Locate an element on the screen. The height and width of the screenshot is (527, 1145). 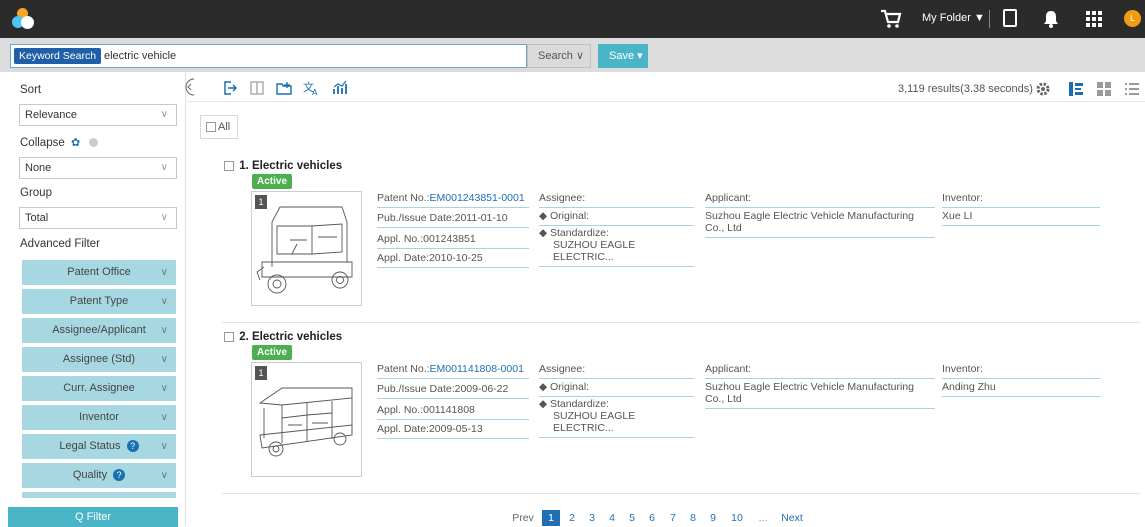
patent-number-field: Patent No.:EM001141808-0001 is located at coordinates (453, 371).